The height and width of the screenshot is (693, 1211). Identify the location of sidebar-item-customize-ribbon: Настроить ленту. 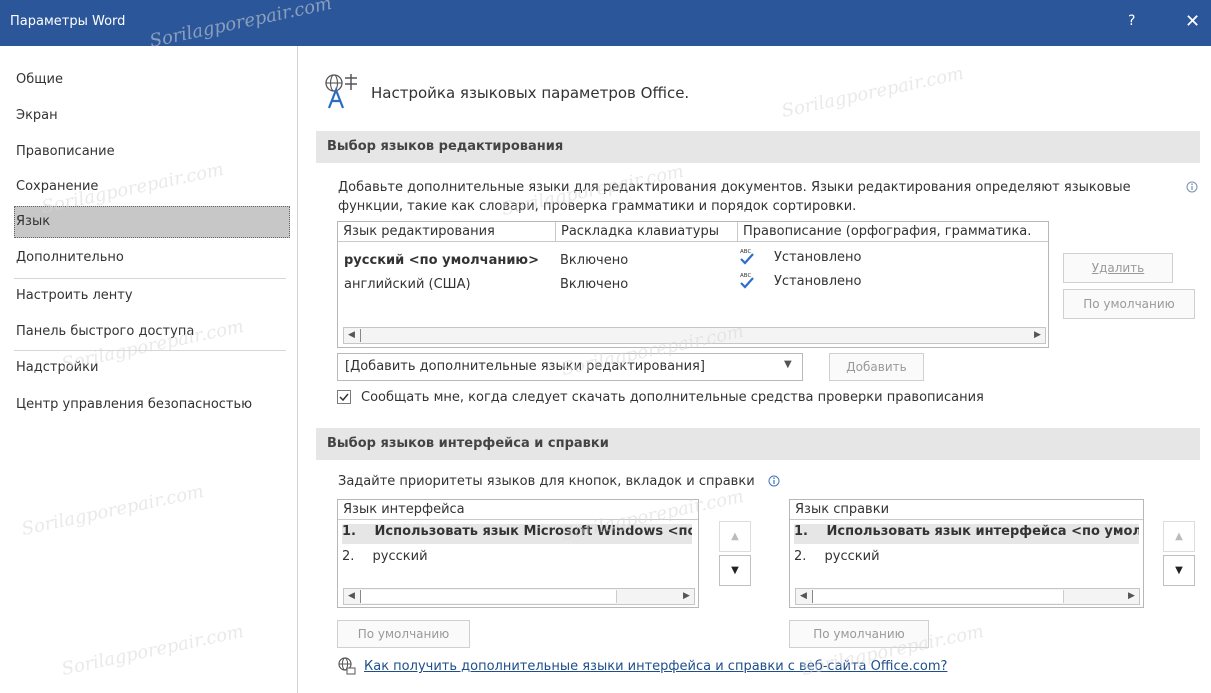
(74, 296).